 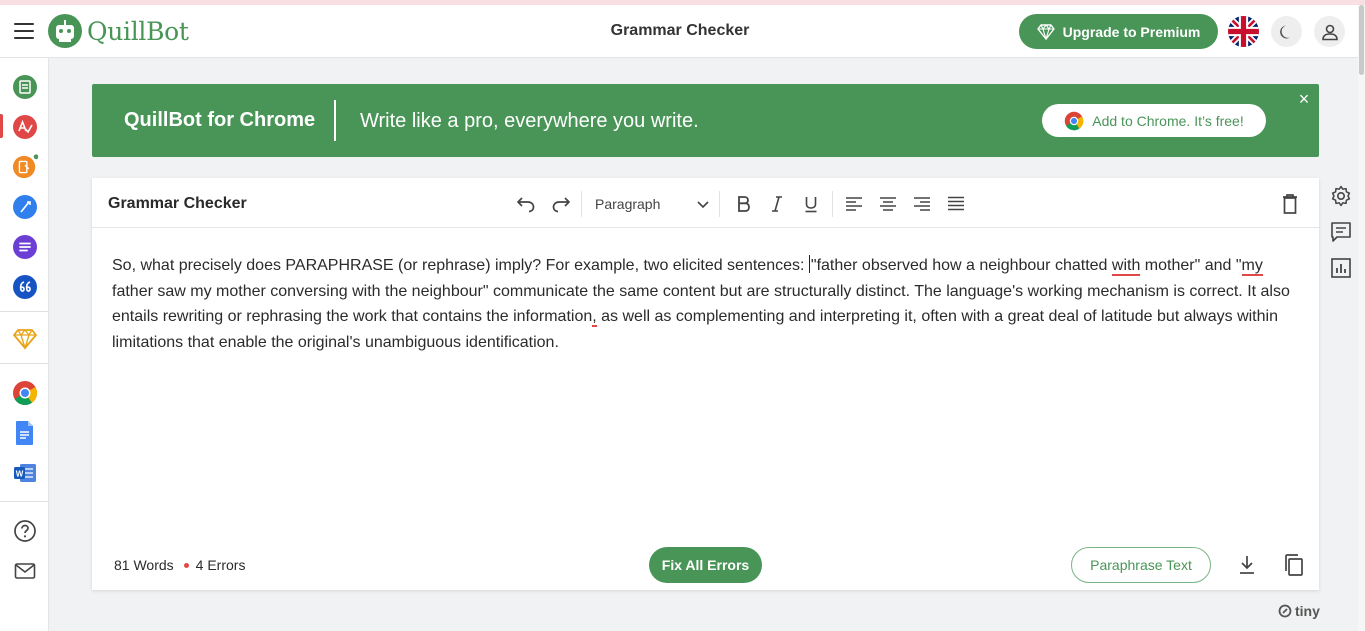 What do you see at coordinates (1141, 565) in the screenshot?
I see `paraphrase-text-button: Paraphrase Text` at bounding box center [1141, 565].